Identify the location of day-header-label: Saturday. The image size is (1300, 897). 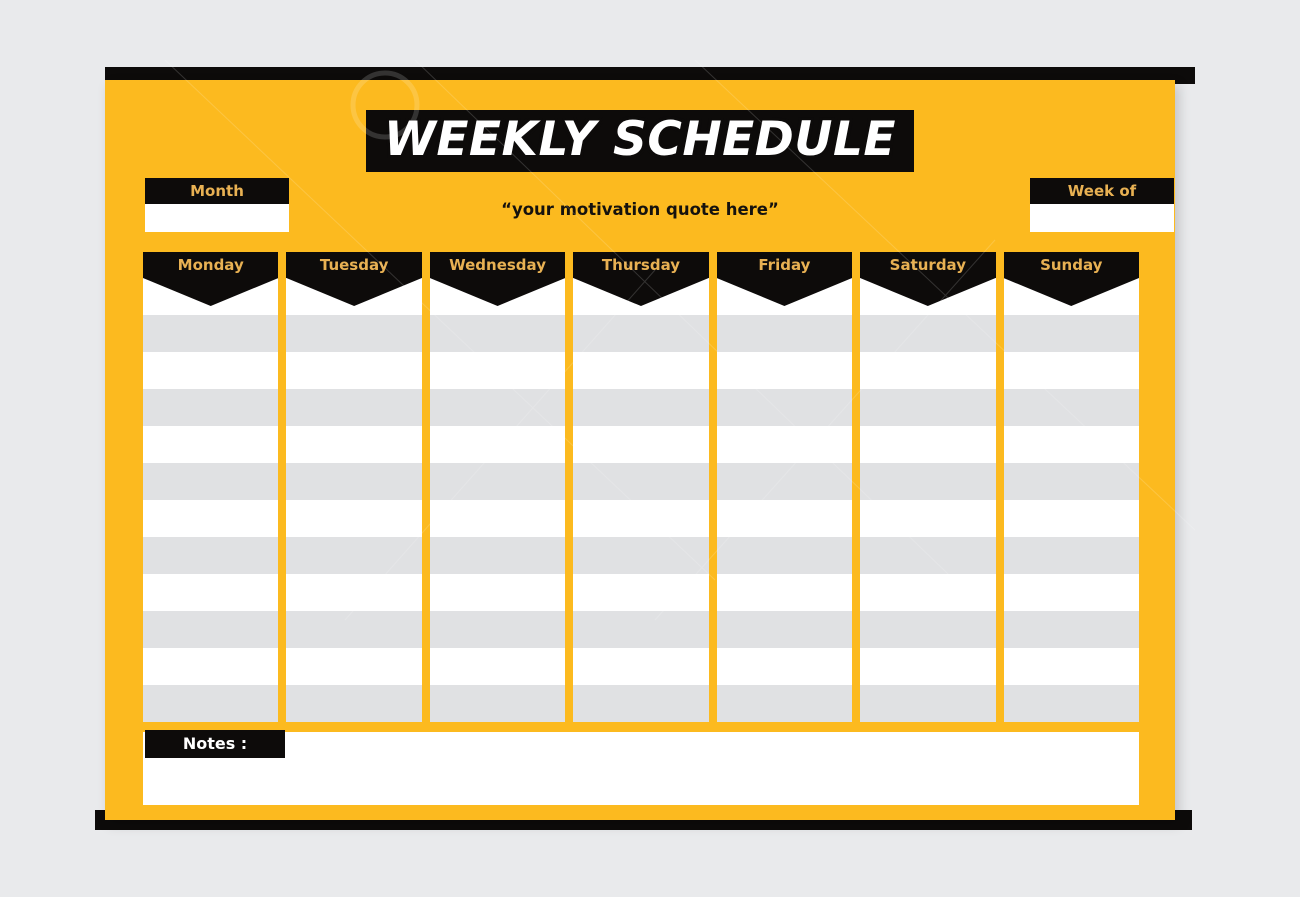
(927, 265).